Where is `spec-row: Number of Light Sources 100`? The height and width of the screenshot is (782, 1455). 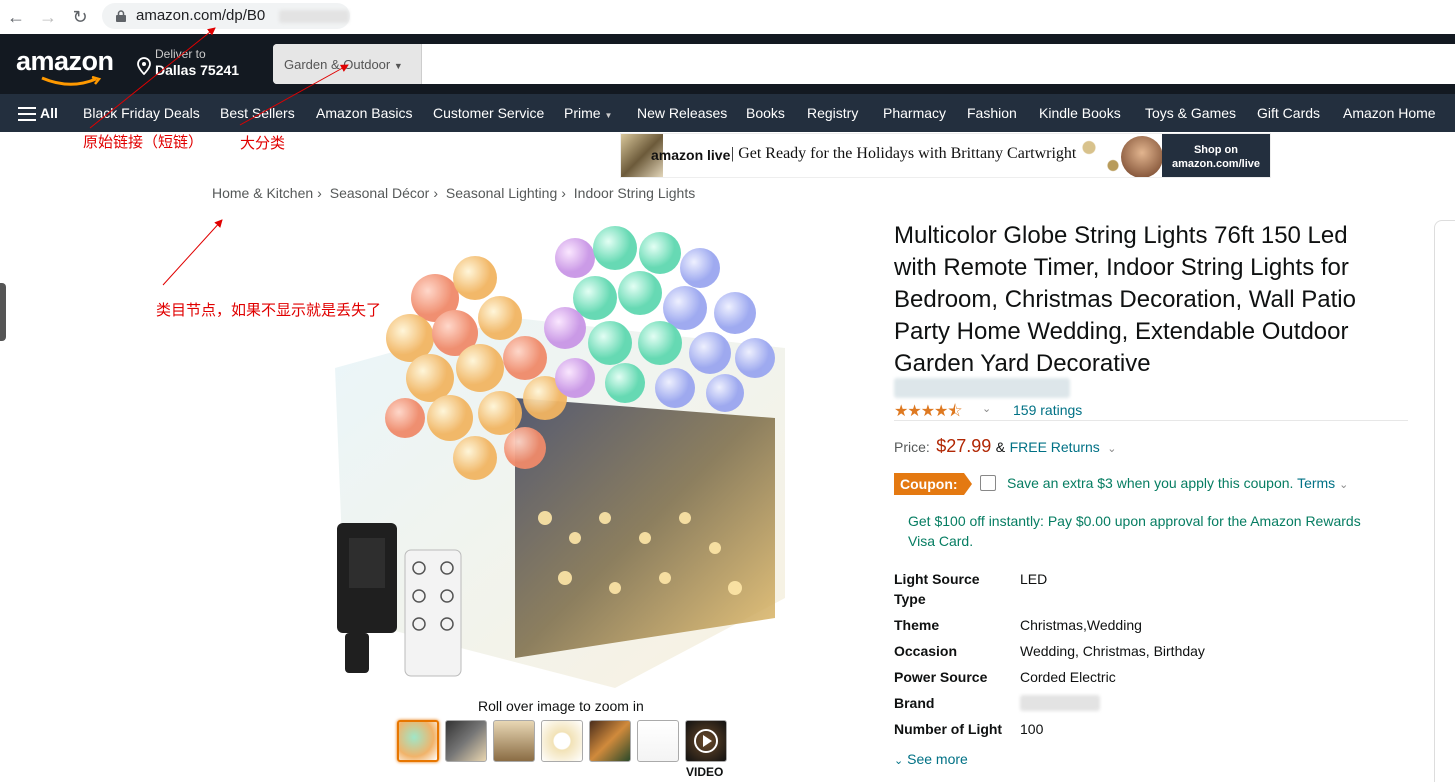
spec-row: Number of Light Sources 100 is located at coordinates (1144, 731).